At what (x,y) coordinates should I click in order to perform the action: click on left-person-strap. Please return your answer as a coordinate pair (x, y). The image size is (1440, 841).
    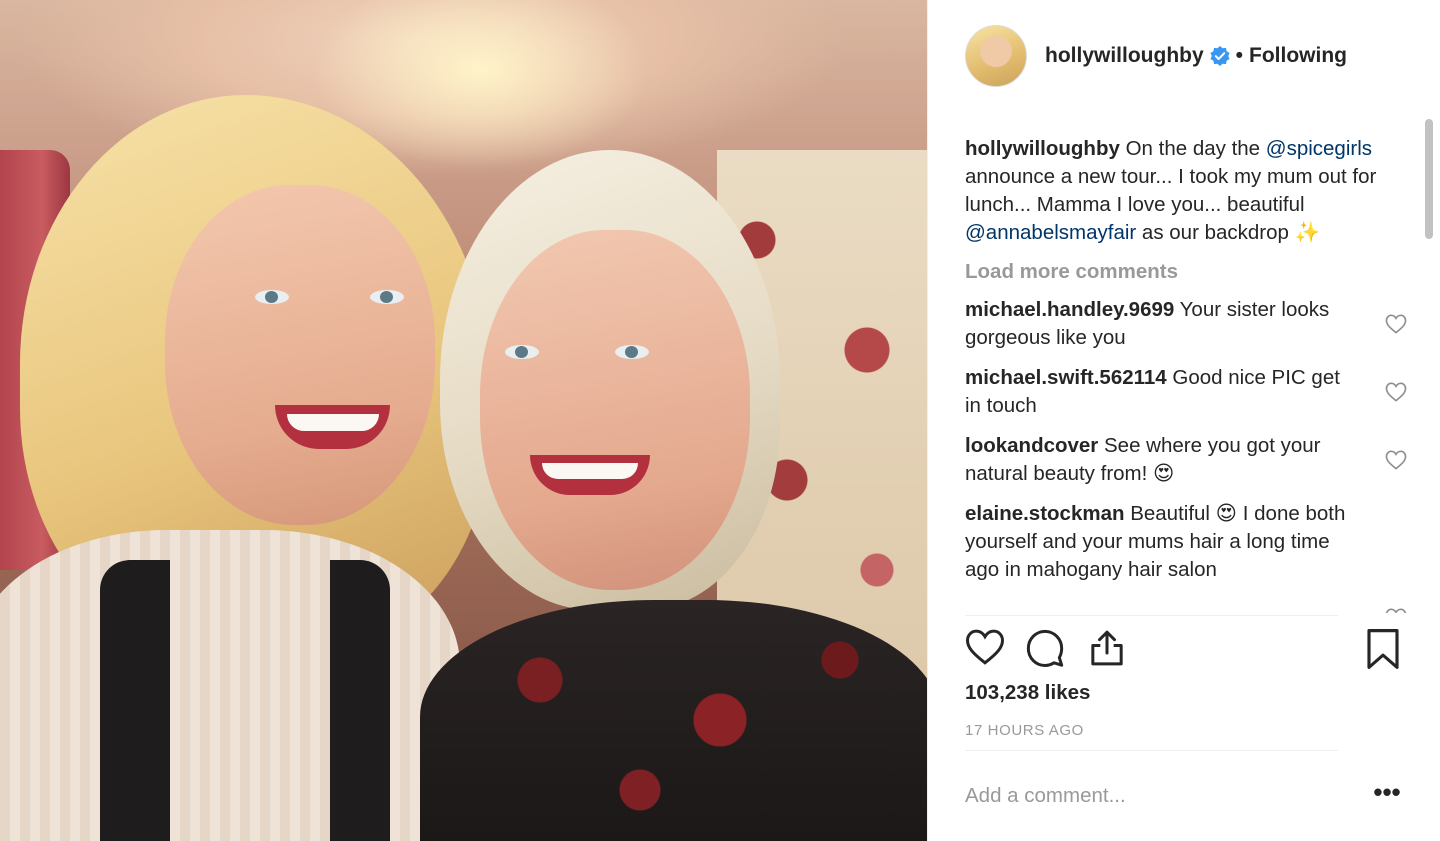
    Looking at the image, I should click on (245, 700).